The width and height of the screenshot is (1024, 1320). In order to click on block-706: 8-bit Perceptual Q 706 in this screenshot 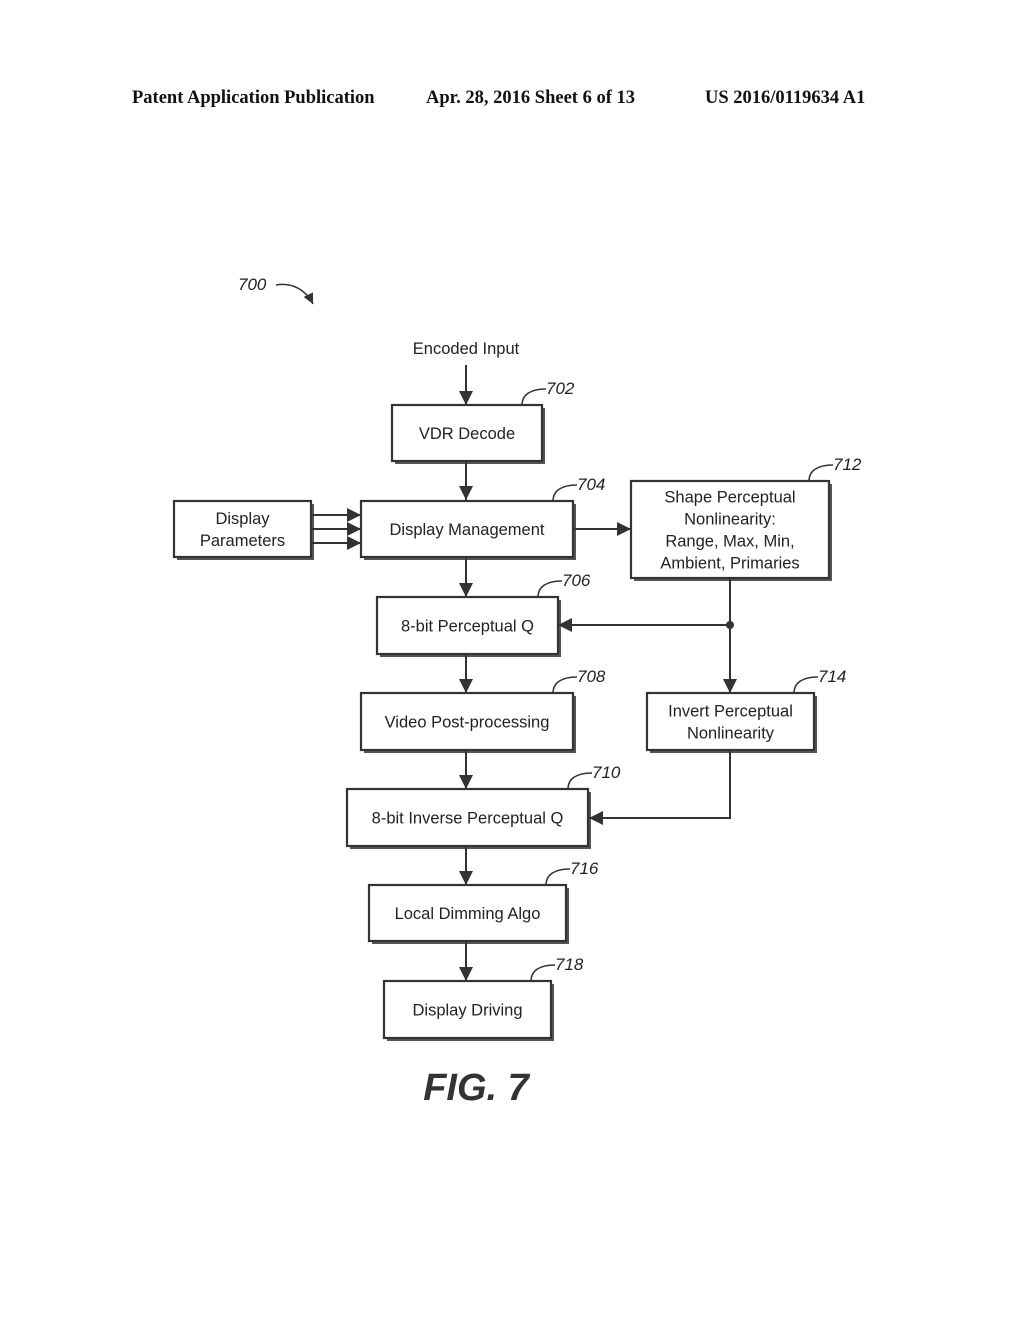, I will do `click(483, 614)`.